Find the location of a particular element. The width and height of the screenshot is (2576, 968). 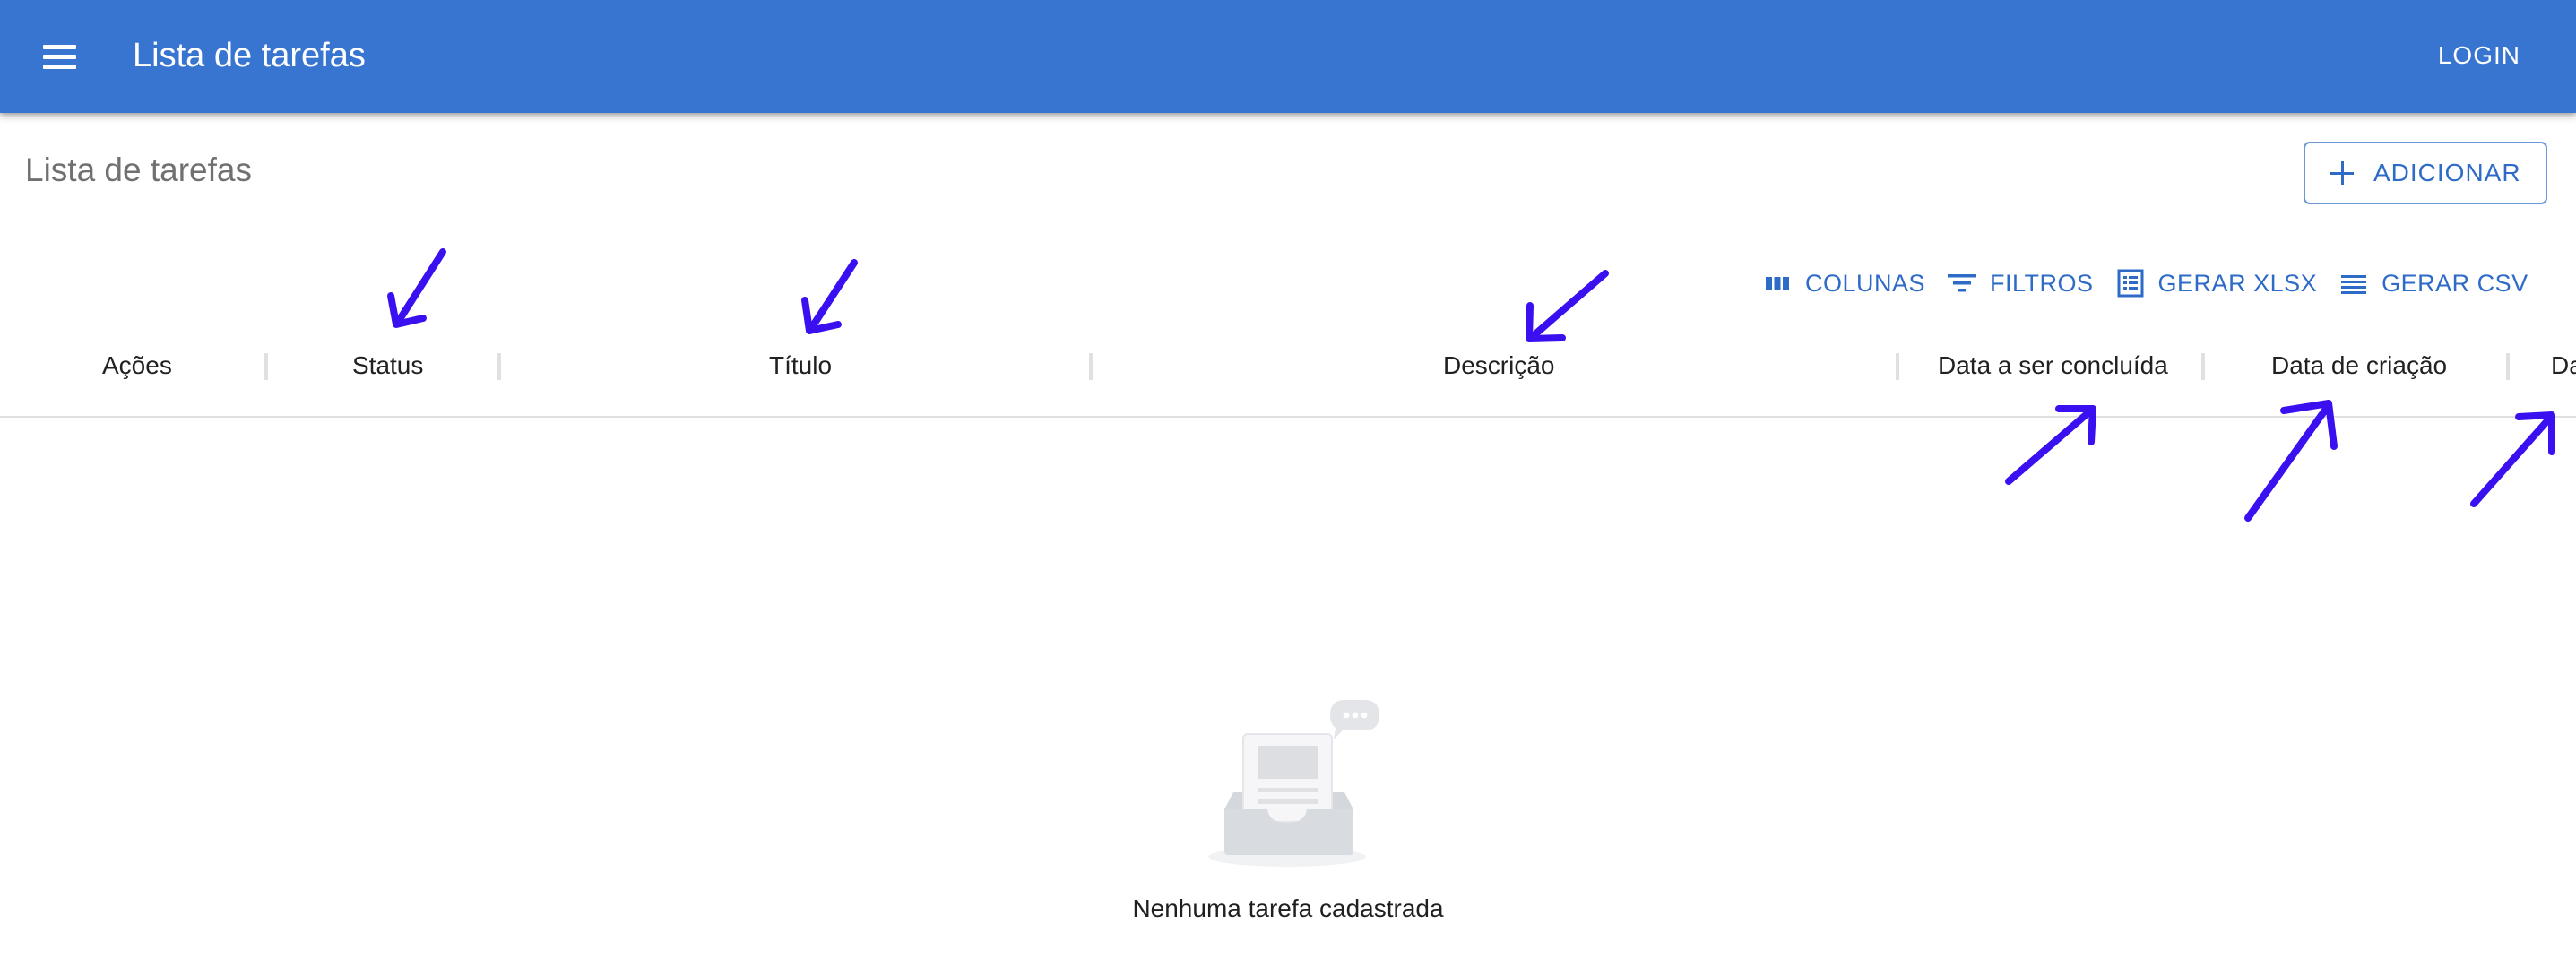

column-header-truncated: Da is located at coordinates (2563, 366).